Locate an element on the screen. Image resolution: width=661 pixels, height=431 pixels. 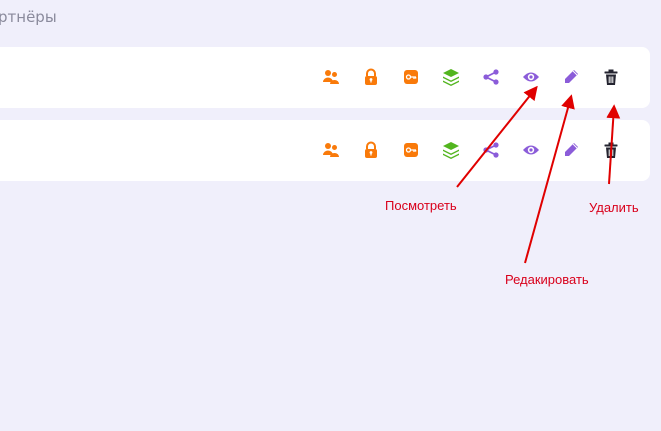
page-title: ртнёры is located at coordinates (28, 17).